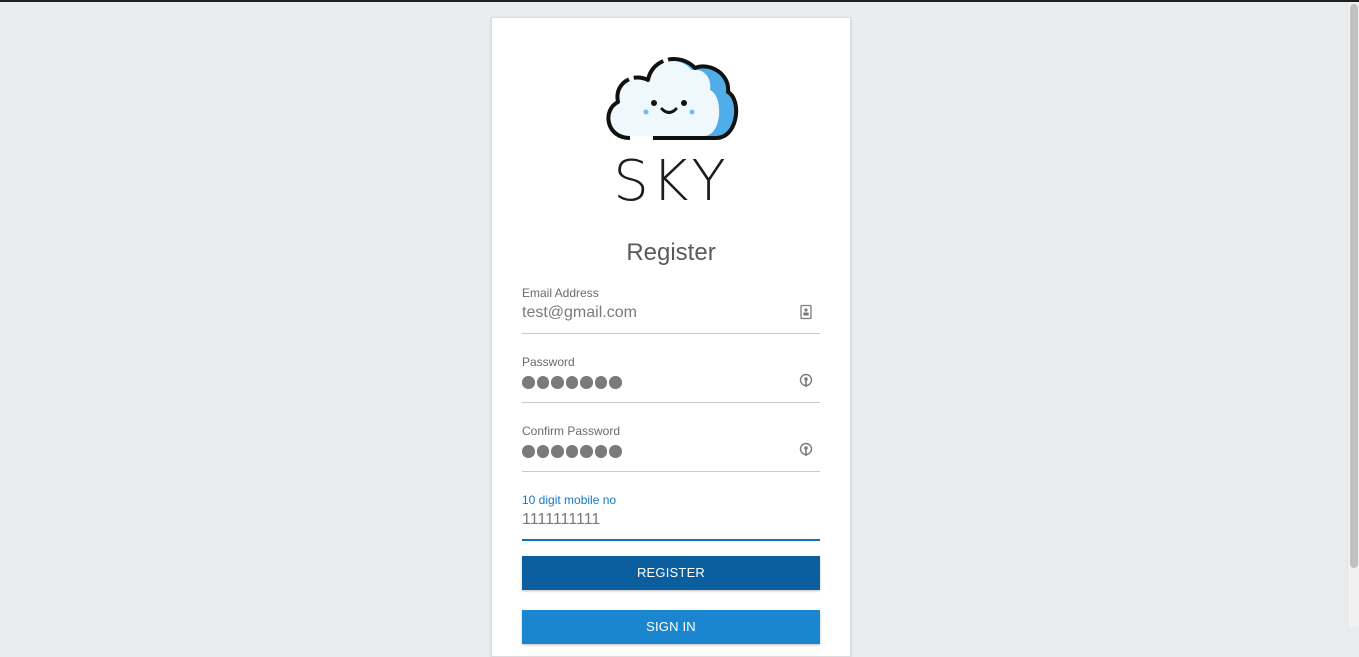 The image size is (1359, 657). What do you see at coordinates (672, 98) in the screenshot?
I see `cloud-logo-icon` at bounding box center [672, 98].